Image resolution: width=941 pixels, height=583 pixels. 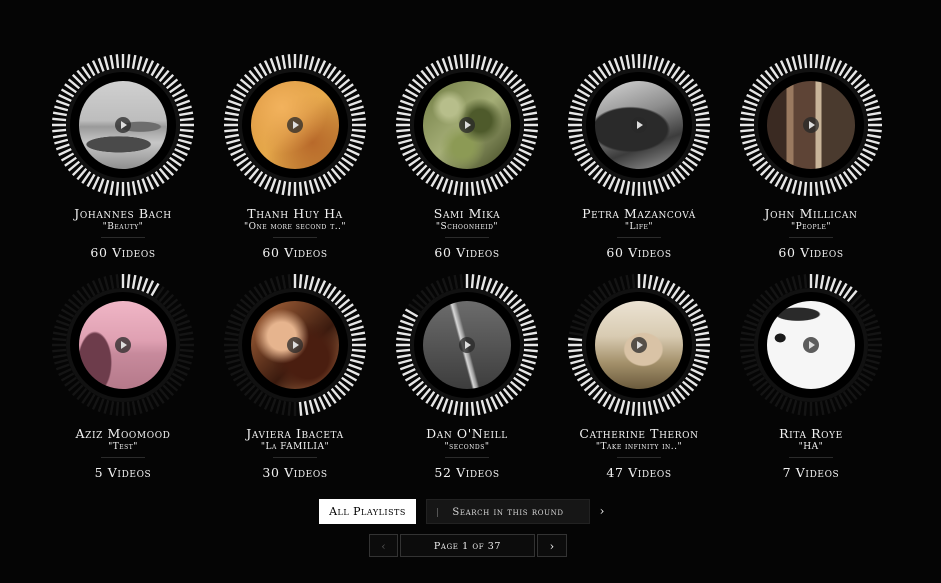 What do you see at coordinates (123, 213) in the screenshot?
I see `playlist-author: Johannes Bach` at bounding box center [123, 213].